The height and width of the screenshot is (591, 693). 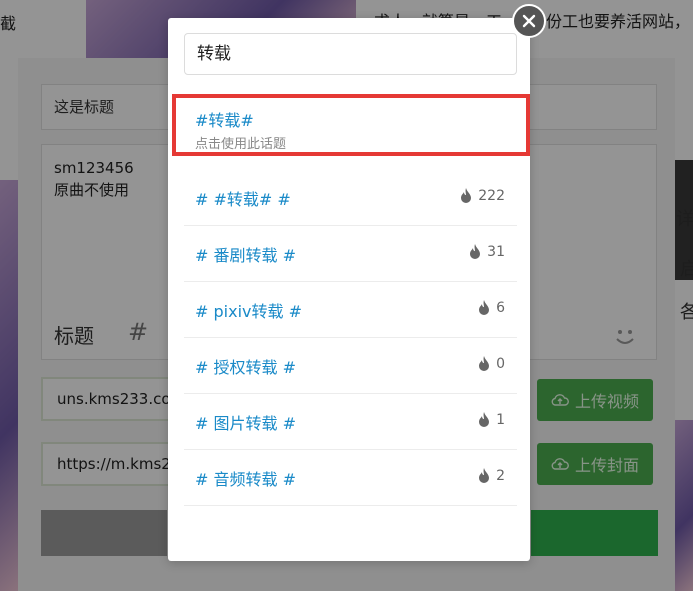 I want to click on hashtag-button: #, so click(x=138, y=332).